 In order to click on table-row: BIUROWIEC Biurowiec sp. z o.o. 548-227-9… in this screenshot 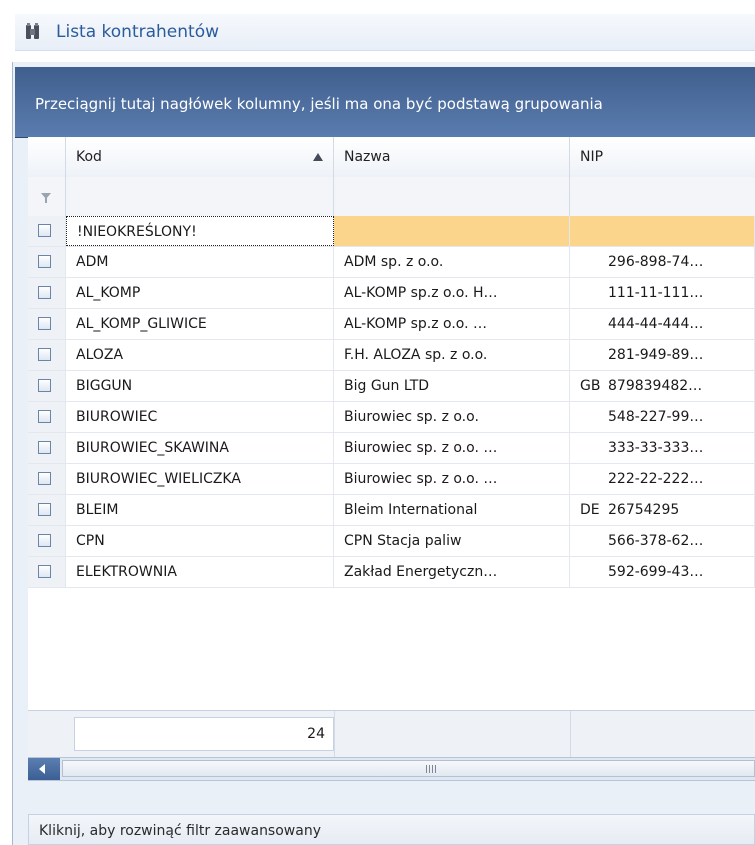, I will do `click(391, 417)`.